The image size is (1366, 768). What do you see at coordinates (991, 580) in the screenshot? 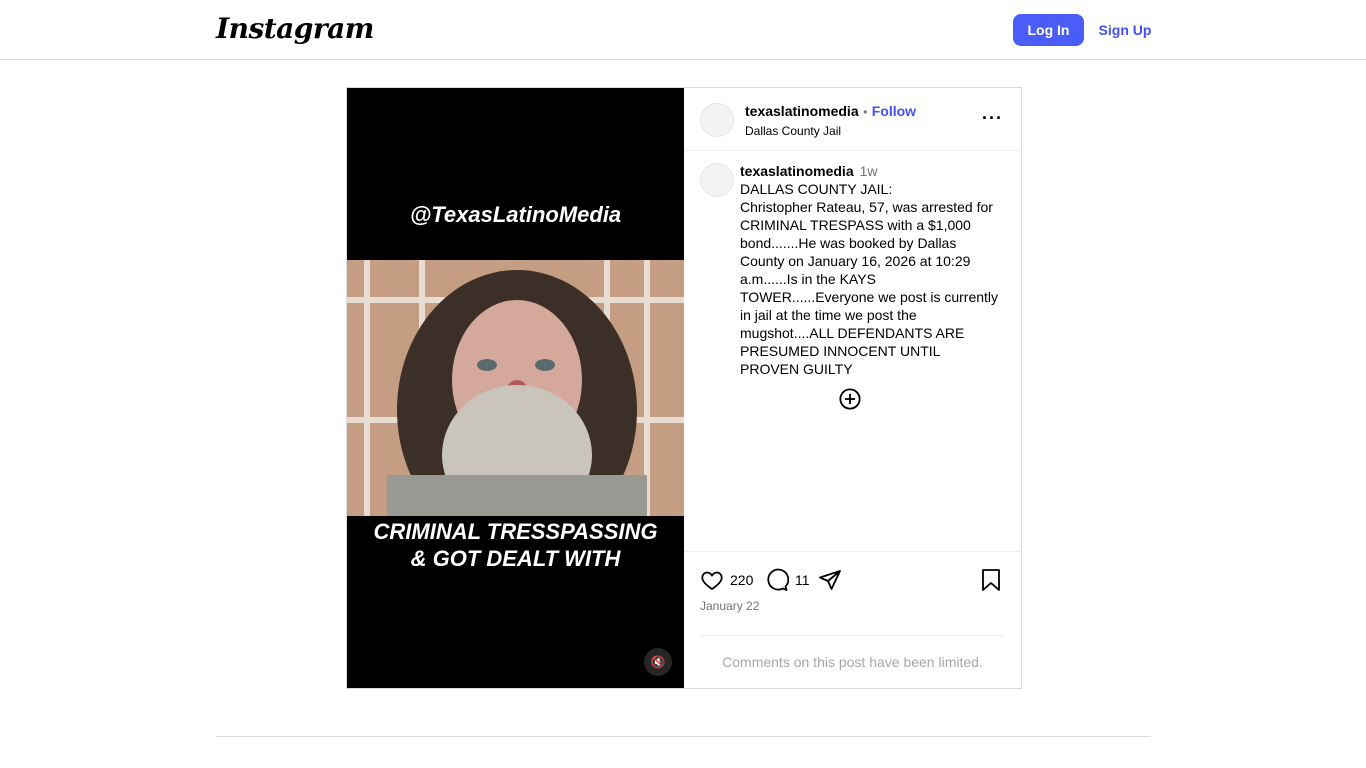
I see `bookmark-icon` at bounding box center [991, 580].